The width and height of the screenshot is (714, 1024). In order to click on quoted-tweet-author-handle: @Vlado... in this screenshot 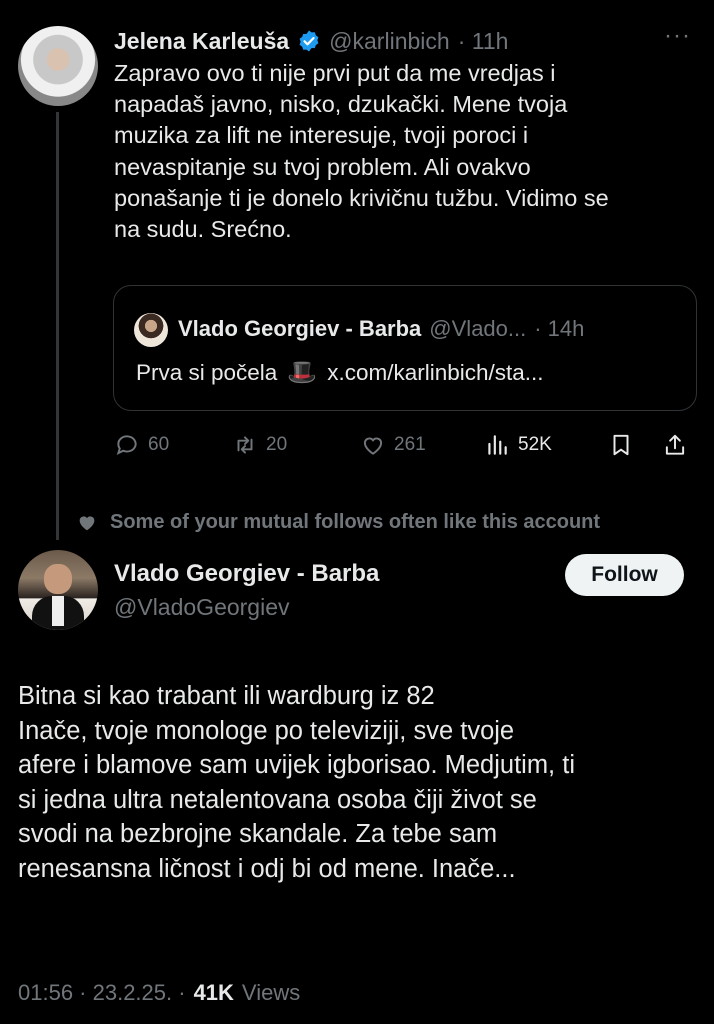, I will do `click(478, 328)`.